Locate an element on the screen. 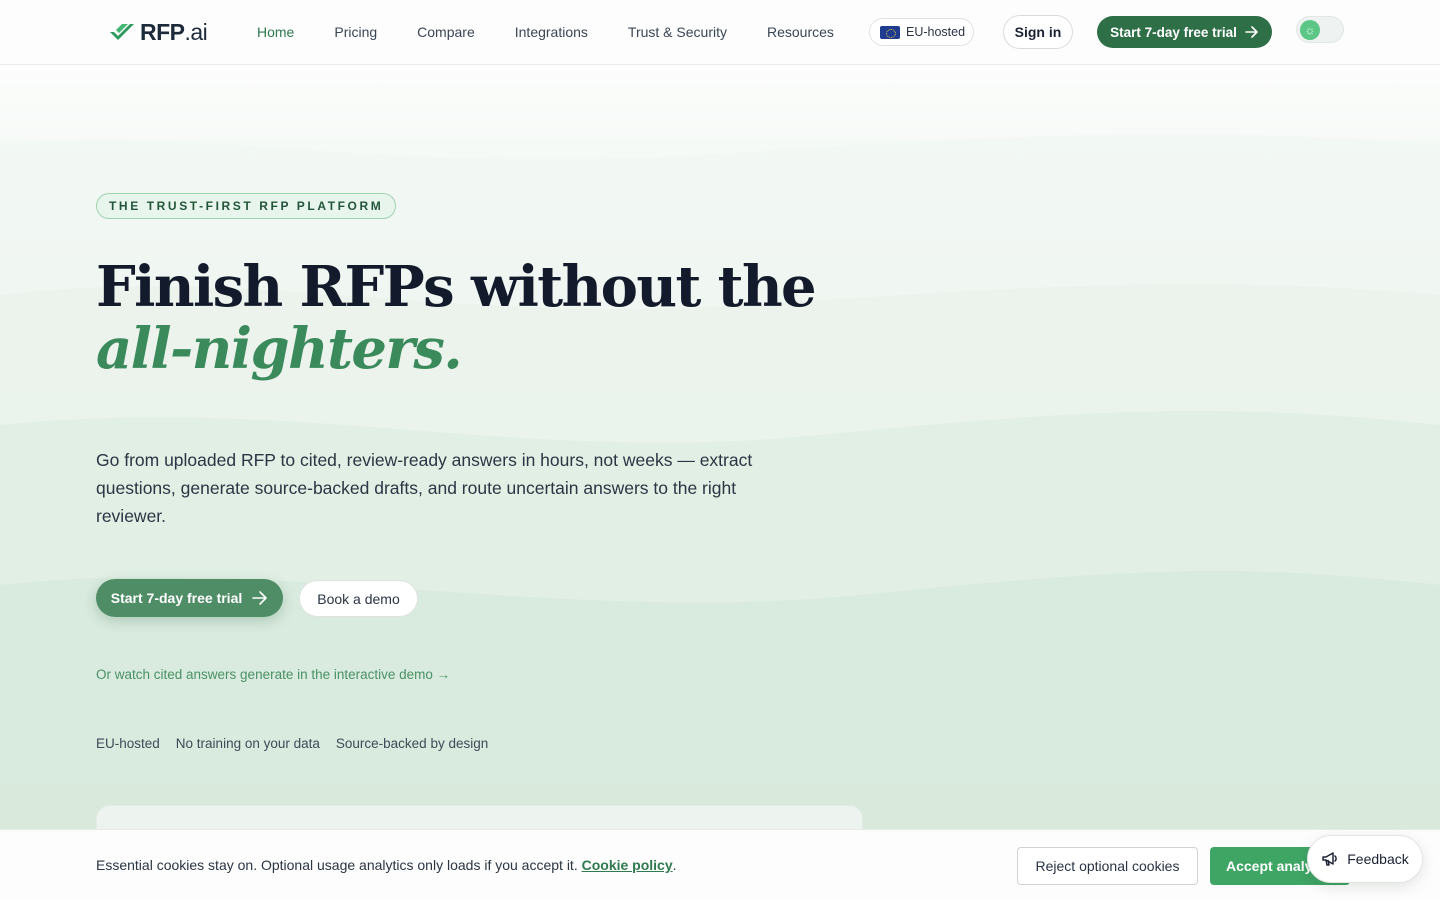  header-trial-button: Start 7-day free trial is located at coordinates (1184, 32).